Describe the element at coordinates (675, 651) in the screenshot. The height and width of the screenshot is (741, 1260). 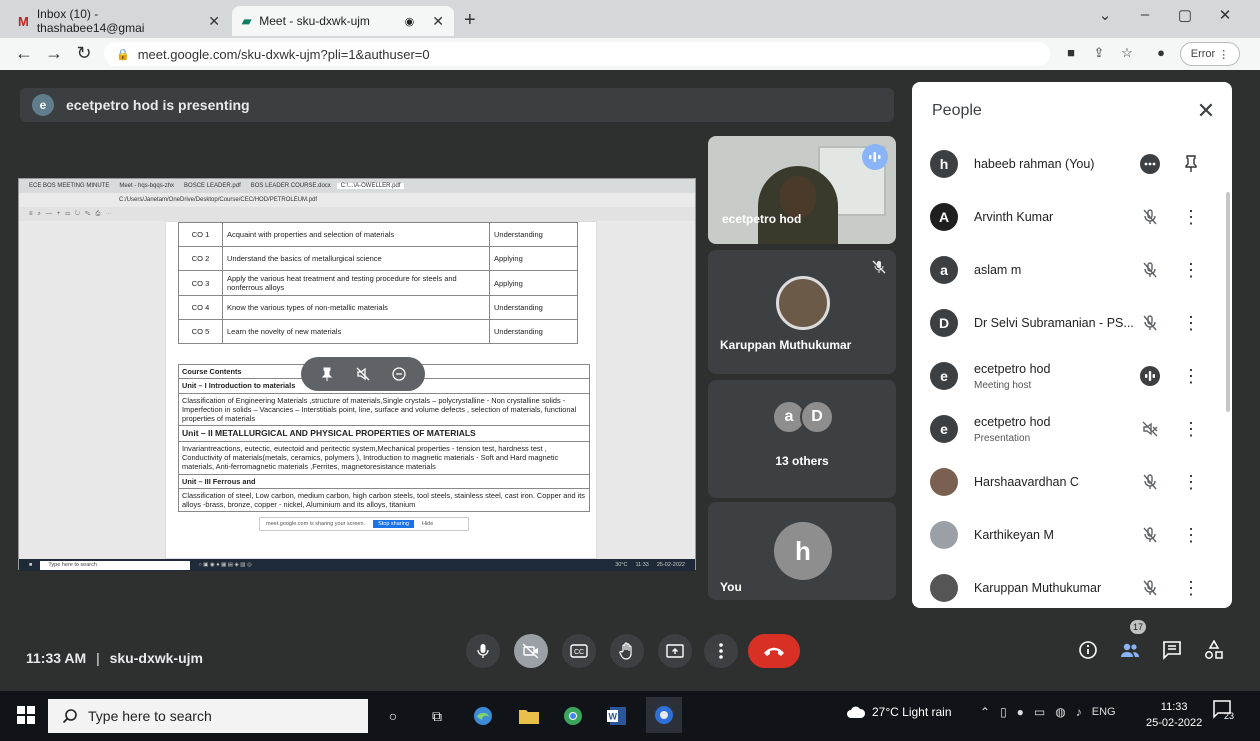
I see `present-button` at that location.